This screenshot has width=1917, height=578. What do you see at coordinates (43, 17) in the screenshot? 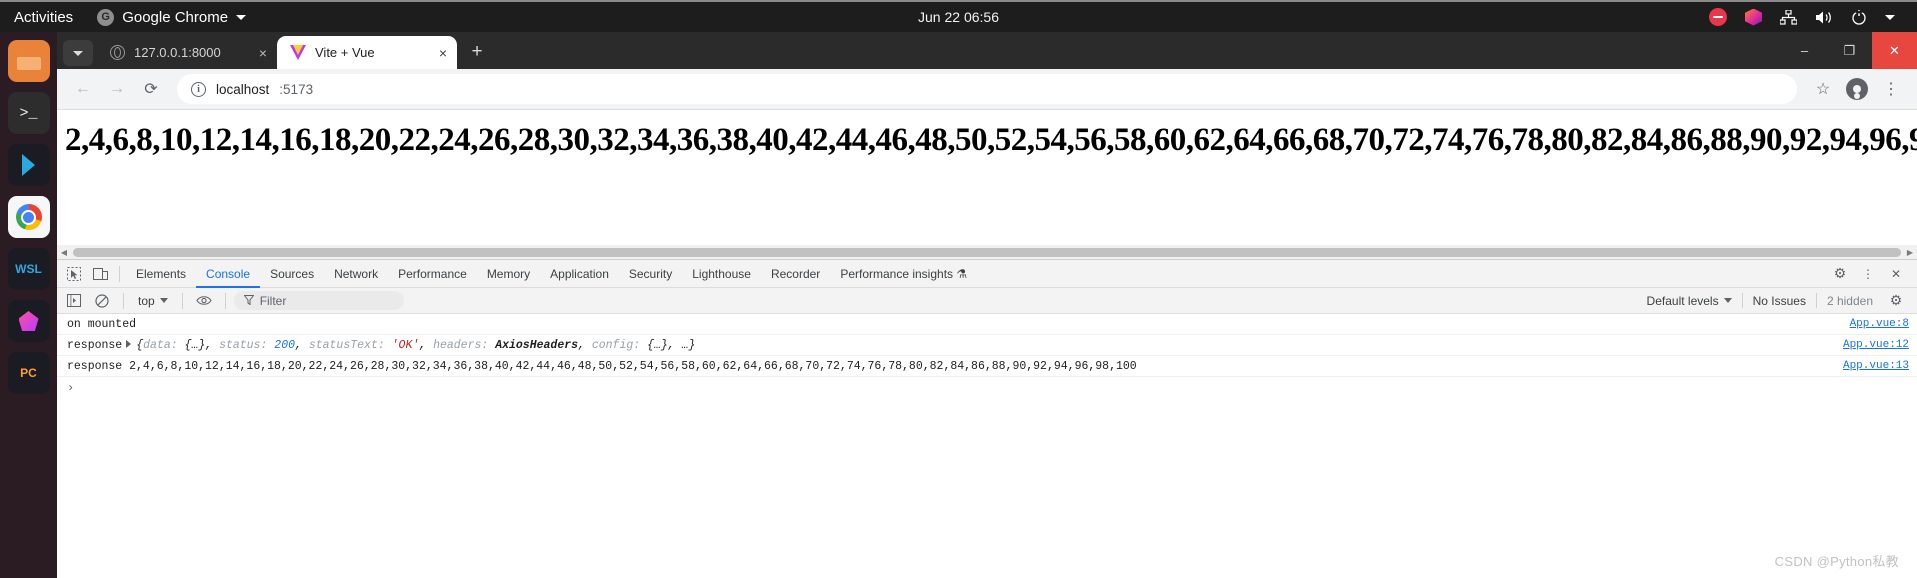
I see `activities-button: Activities` at bounding box center [43, 17].